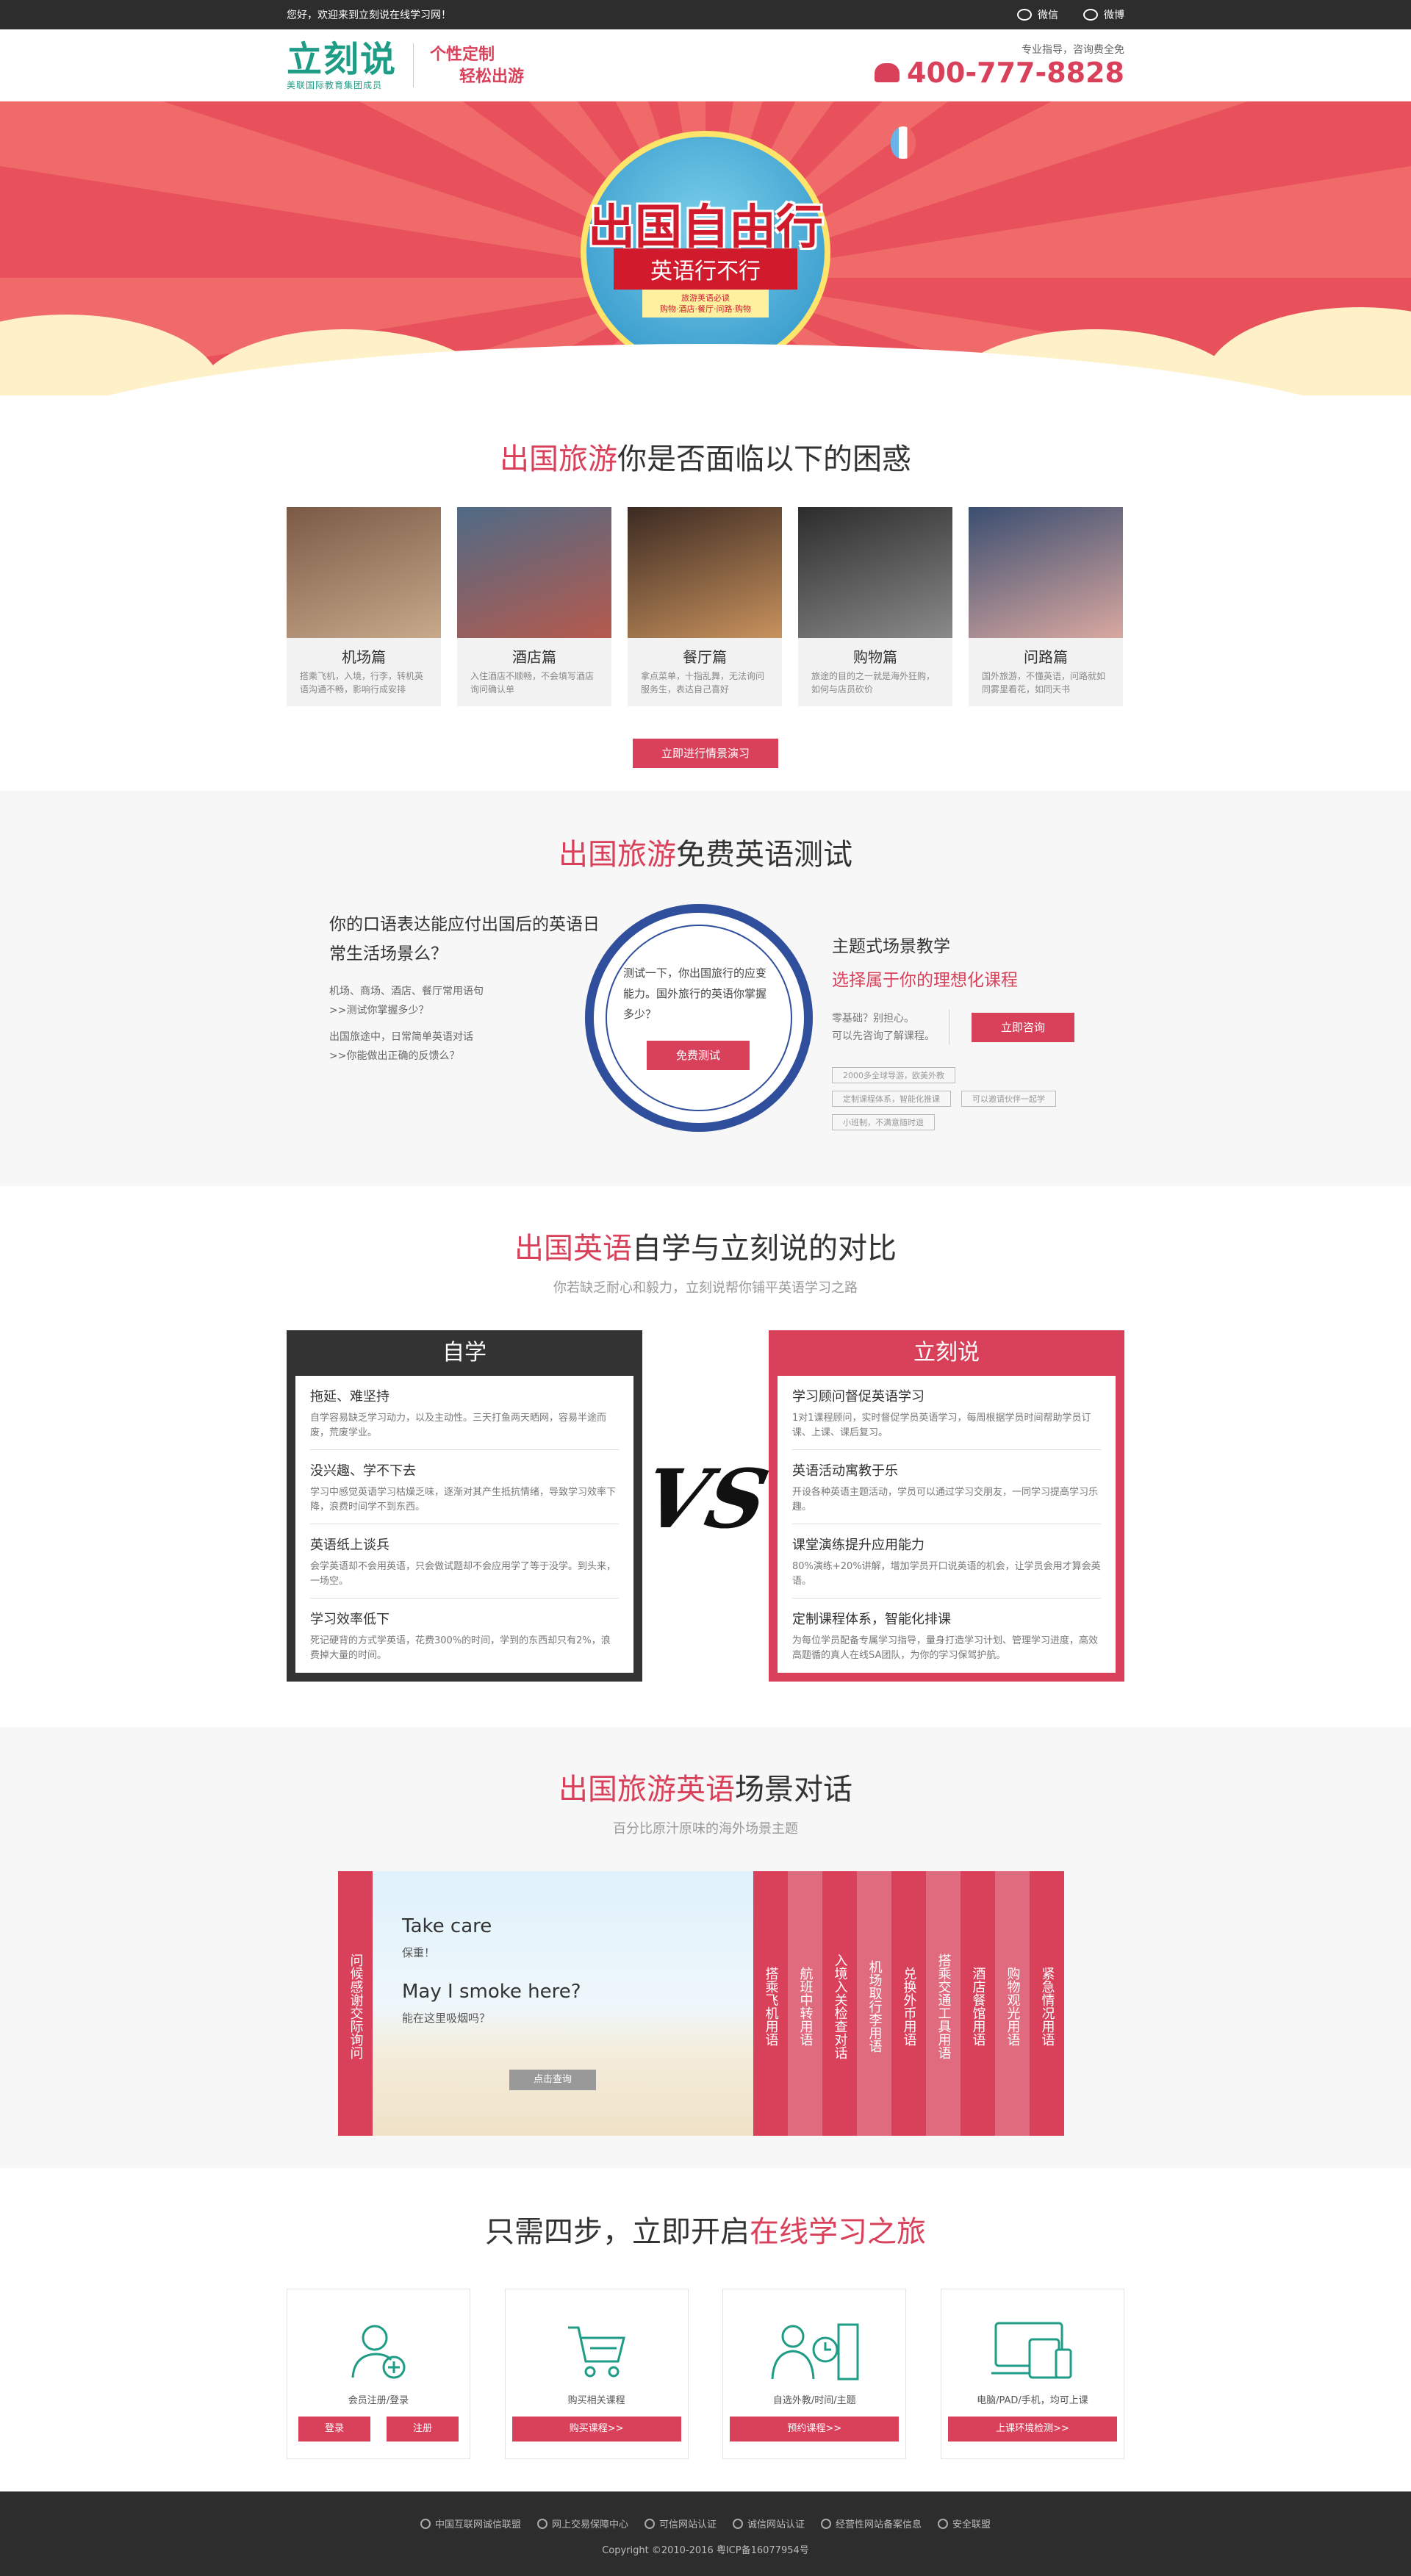 The height and width of the screenshot is (2576, 1411). I want to click on scene-tab: 紧急情况用语, so click(1047, 2003).